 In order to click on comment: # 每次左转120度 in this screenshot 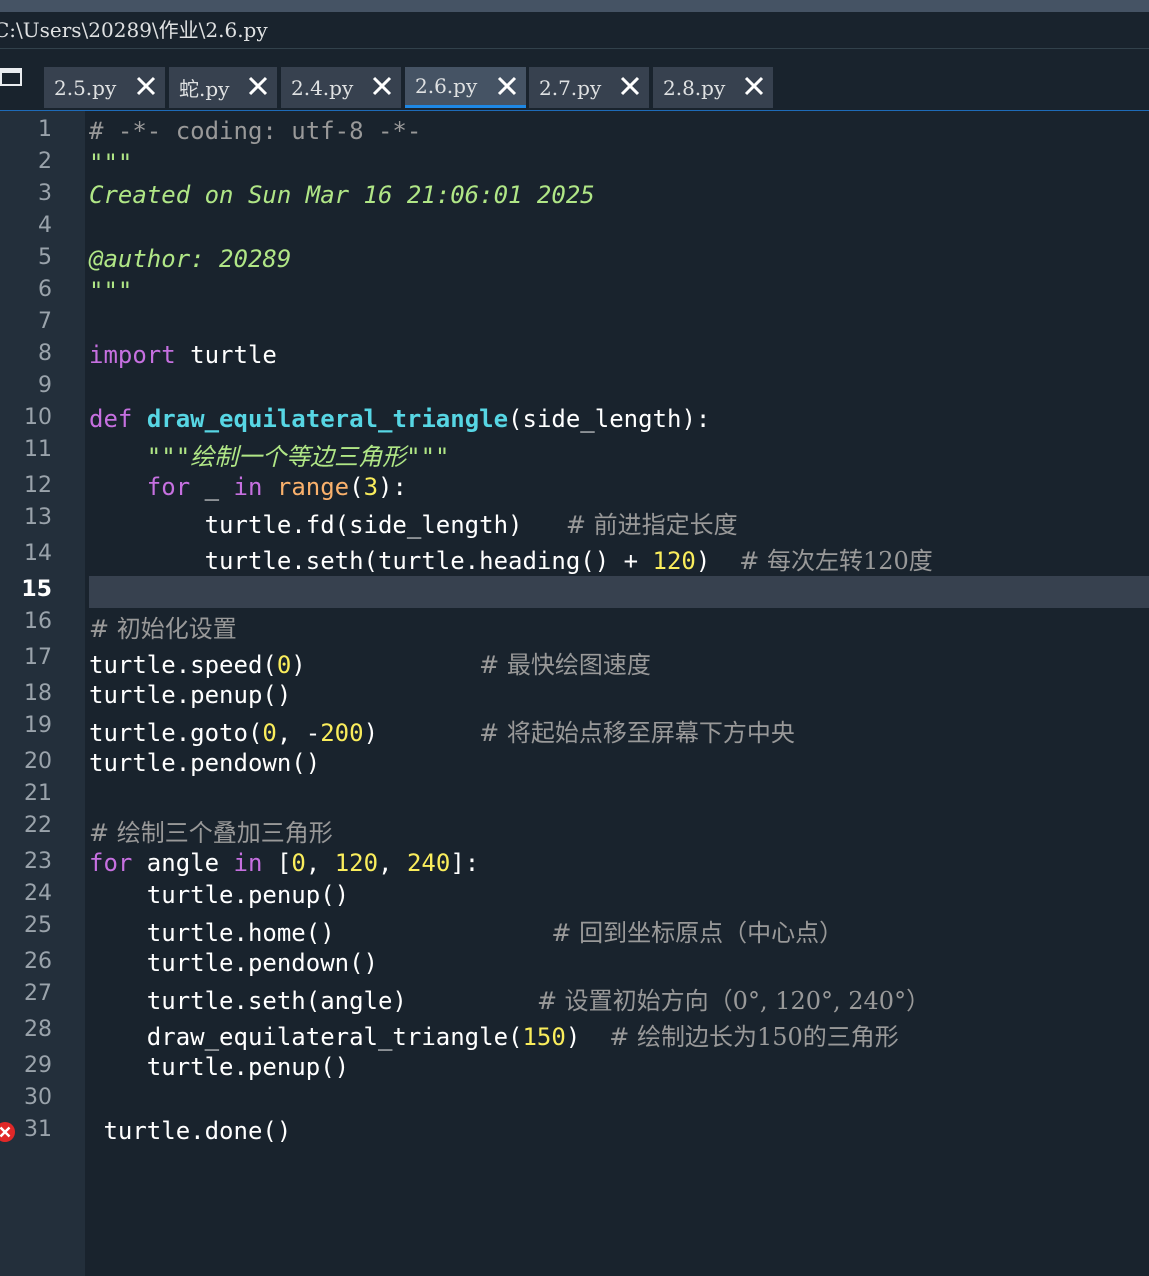, I will do `click(836, 561)`.